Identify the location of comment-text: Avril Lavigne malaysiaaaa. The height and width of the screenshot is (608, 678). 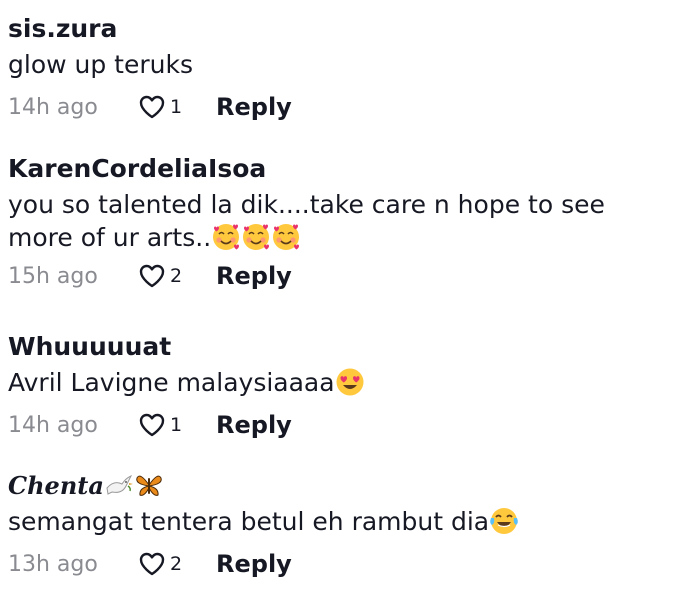
(339, 382).